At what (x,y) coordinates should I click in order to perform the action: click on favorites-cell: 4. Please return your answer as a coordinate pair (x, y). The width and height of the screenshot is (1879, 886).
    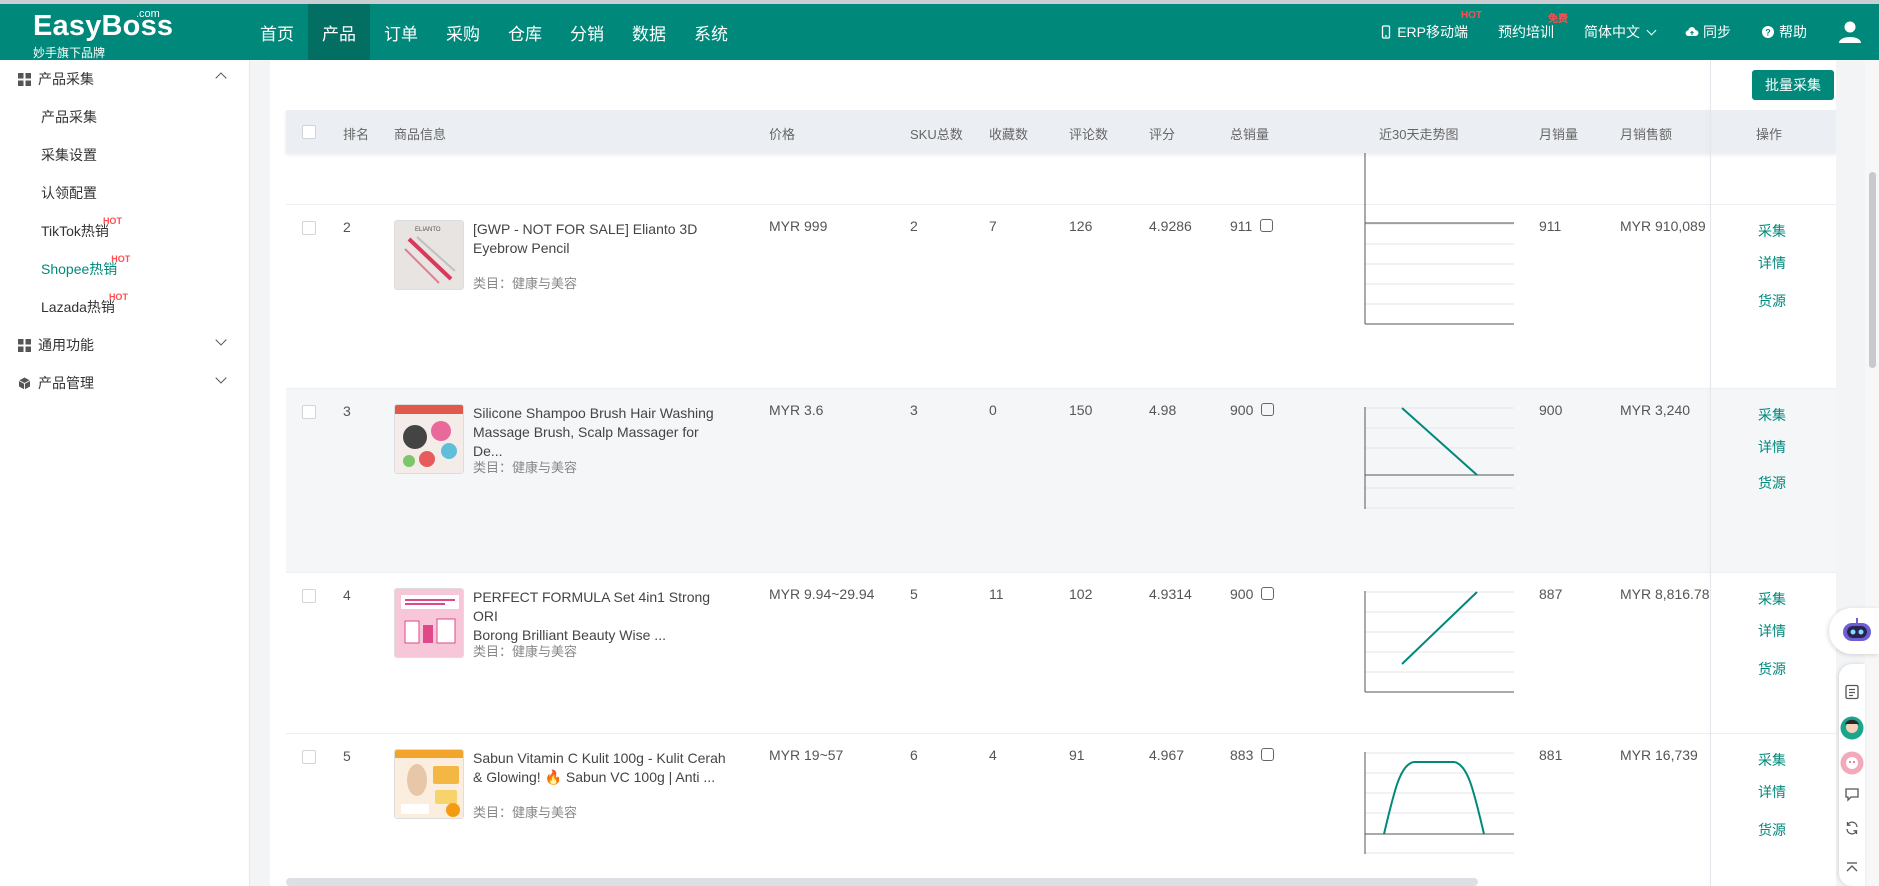
    Looking at the image, I should click on (993, 755).